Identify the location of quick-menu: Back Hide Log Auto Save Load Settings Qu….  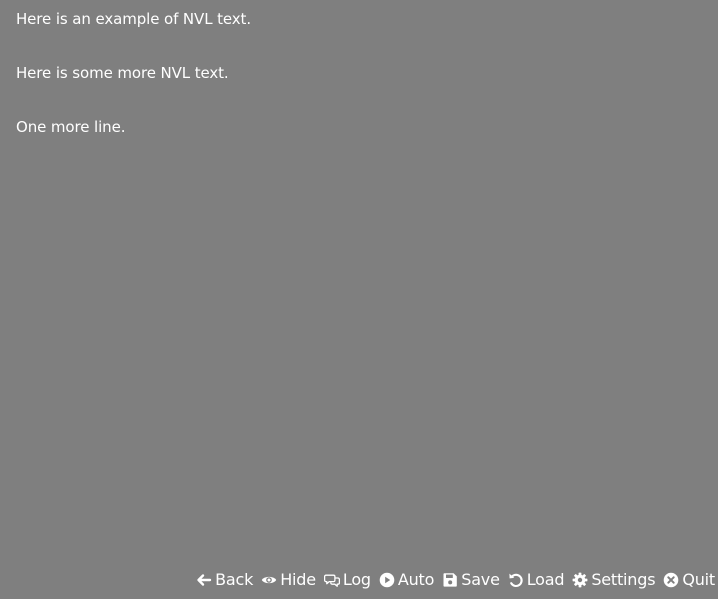
(455, 580).